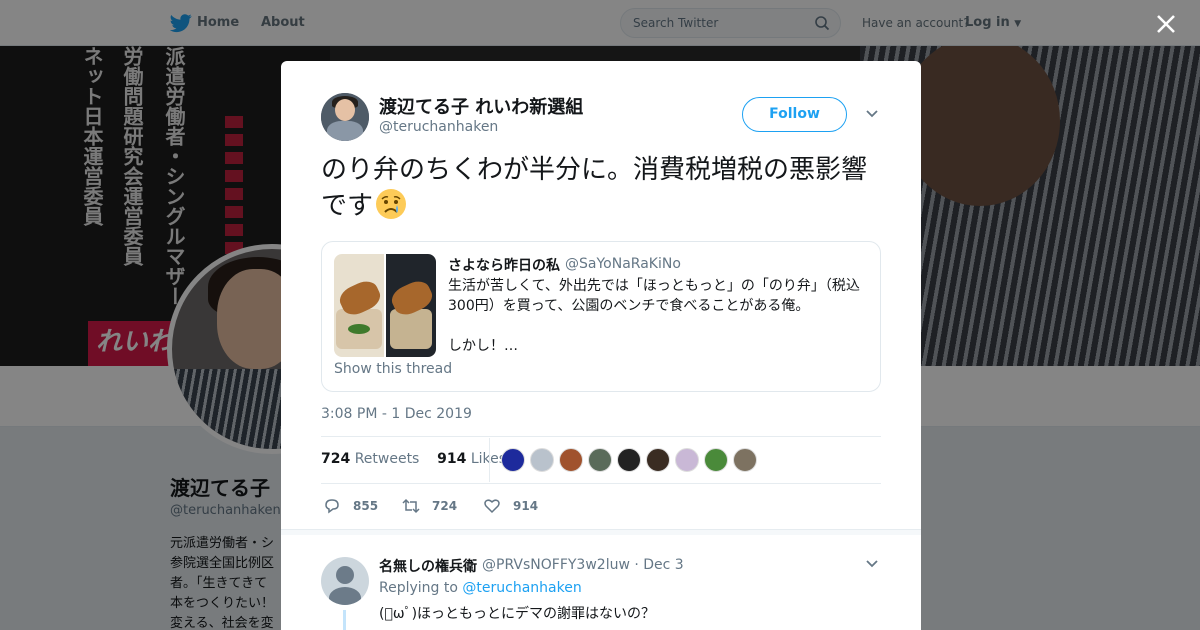 The image size is (1200, 630). What do you see at coordinates (393, 369) in the screenshot?
I see `show-thread-link: Show this thread` at bounding box center [393, 369].